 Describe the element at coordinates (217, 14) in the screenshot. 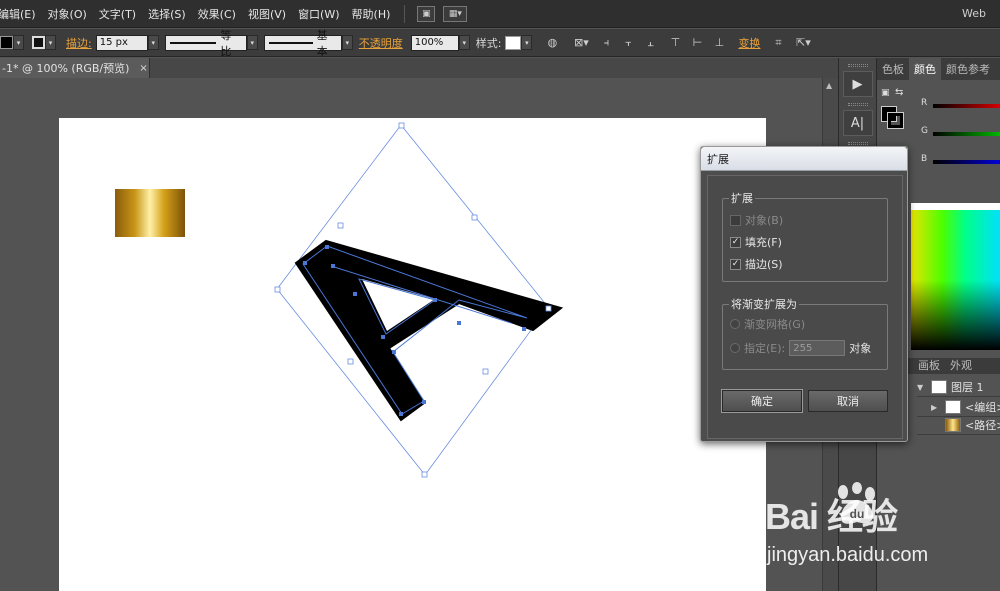

I see `menu-effect: 效果(C)` at that location.